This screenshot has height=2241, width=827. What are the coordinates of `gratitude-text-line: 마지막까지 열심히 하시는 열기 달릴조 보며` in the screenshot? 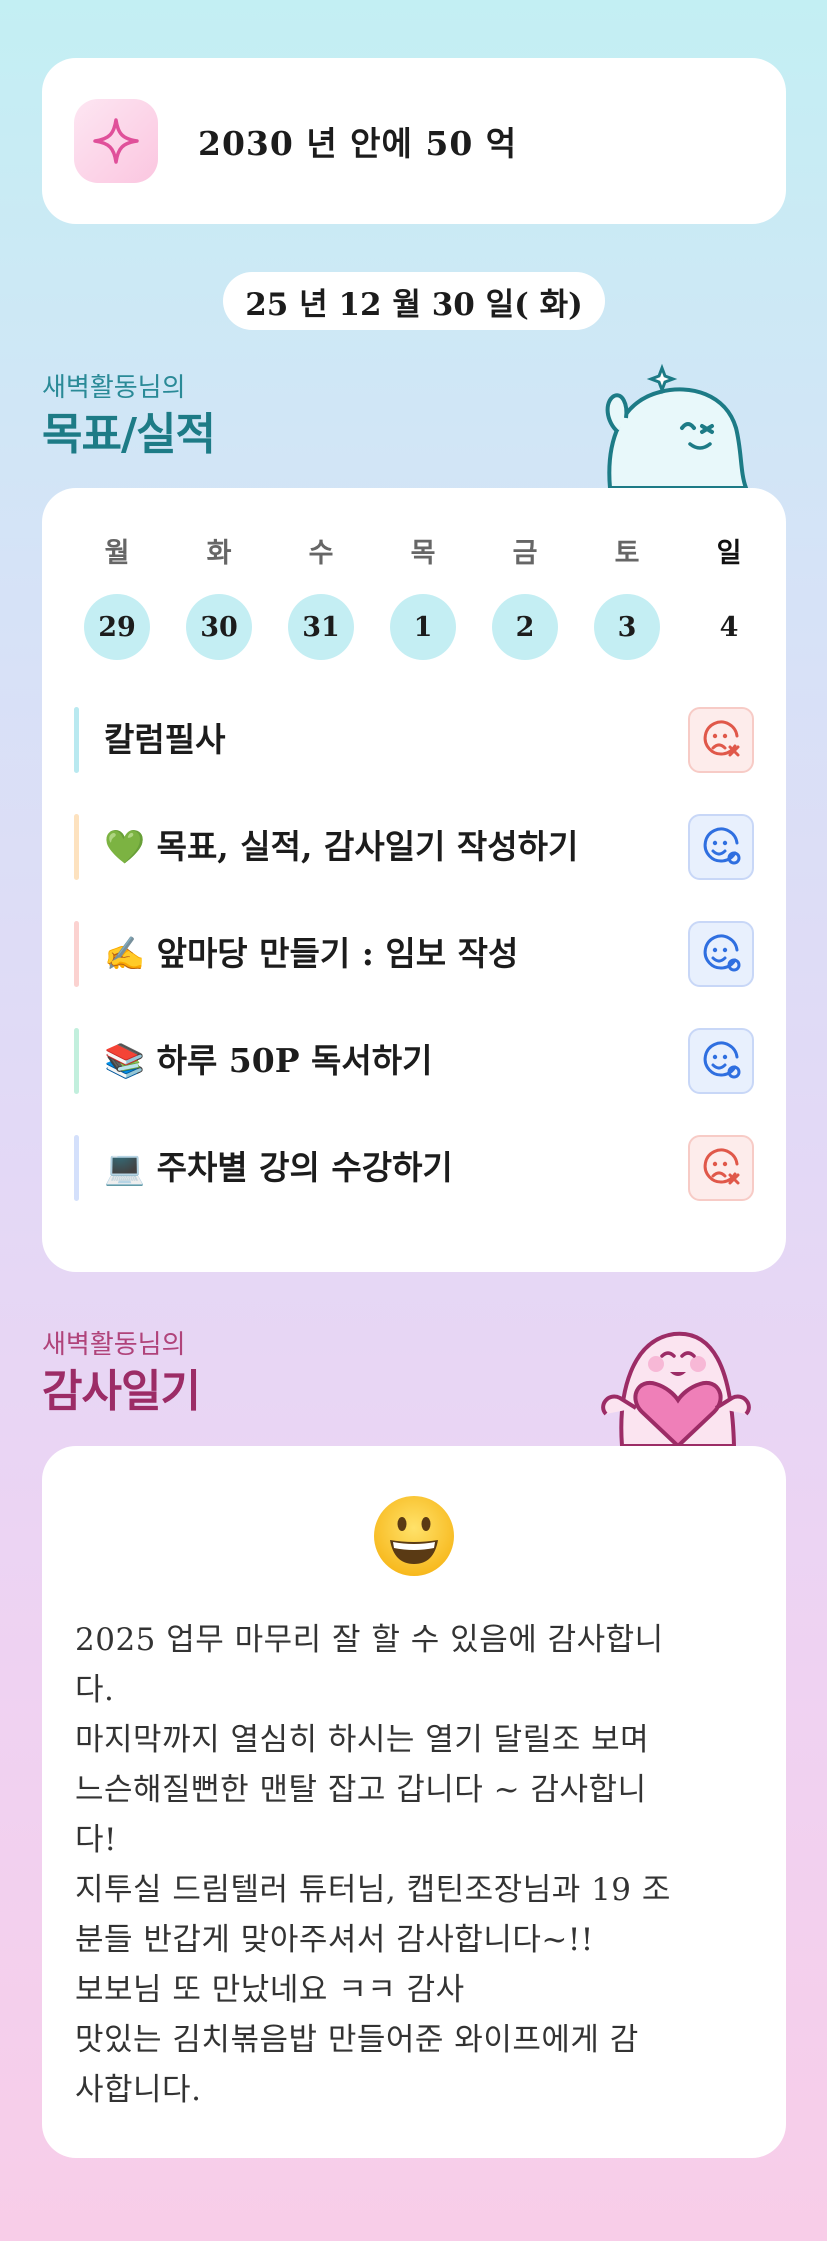 It's located at (362, 1740).